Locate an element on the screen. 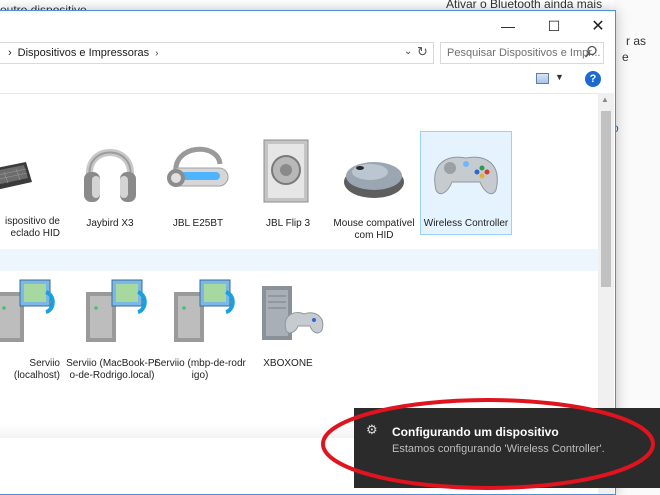 The width and height of the screenshot is (660, 495). help-icon: ? is located at coordinates (593, 79).